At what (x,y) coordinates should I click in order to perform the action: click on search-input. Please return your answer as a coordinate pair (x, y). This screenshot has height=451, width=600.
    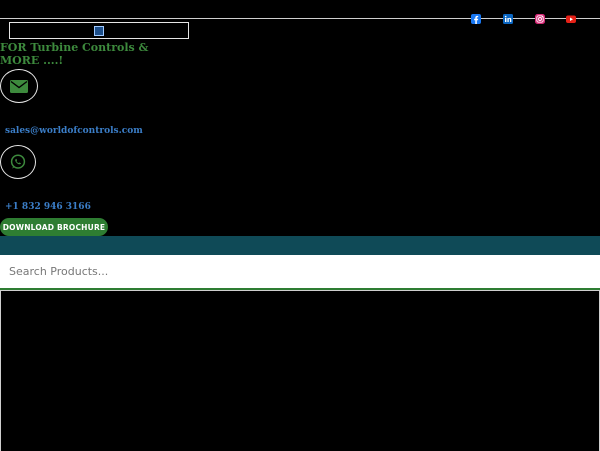
    Looking at the image, I should click on (300, 271).